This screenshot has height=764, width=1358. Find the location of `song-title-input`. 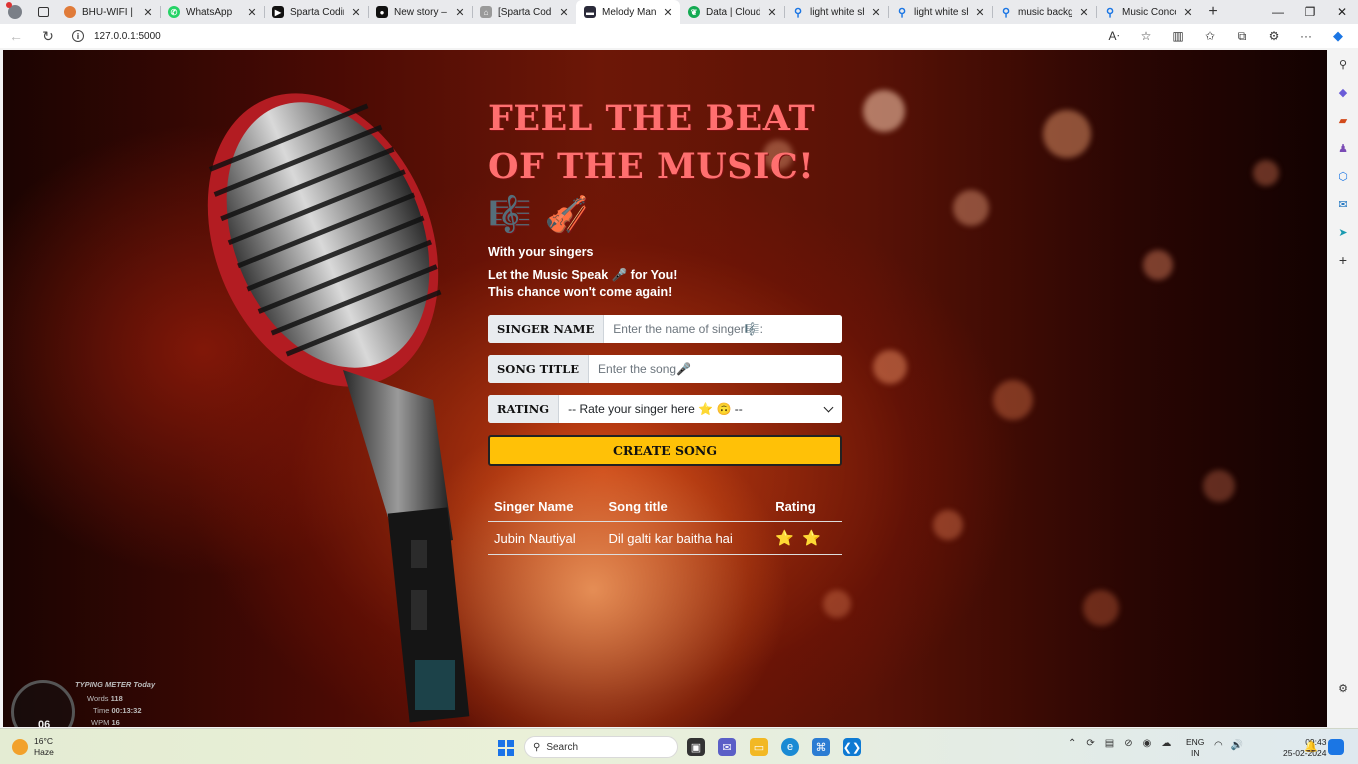

song-title-input is located at coordinates (715, 369).